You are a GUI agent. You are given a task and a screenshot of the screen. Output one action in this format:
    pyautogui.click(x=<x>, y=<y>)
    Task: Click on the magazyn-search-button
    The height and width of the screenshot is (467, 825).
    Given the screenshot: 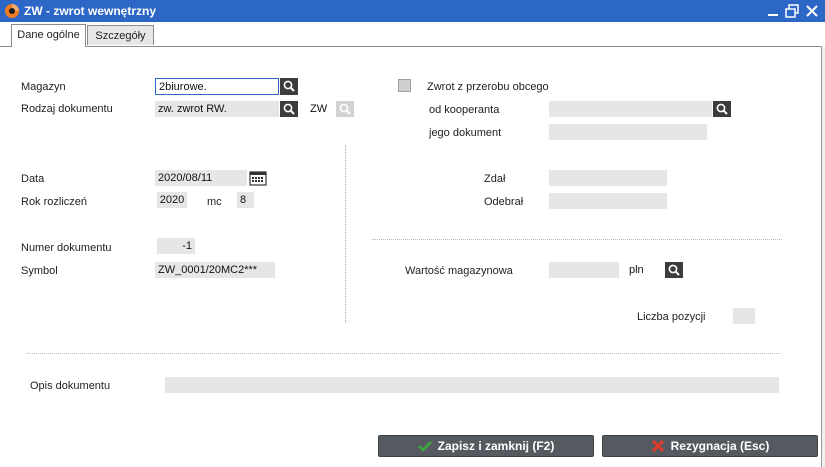 What is the action you would take?
    pyautogui.click(x=289, y=86)
    